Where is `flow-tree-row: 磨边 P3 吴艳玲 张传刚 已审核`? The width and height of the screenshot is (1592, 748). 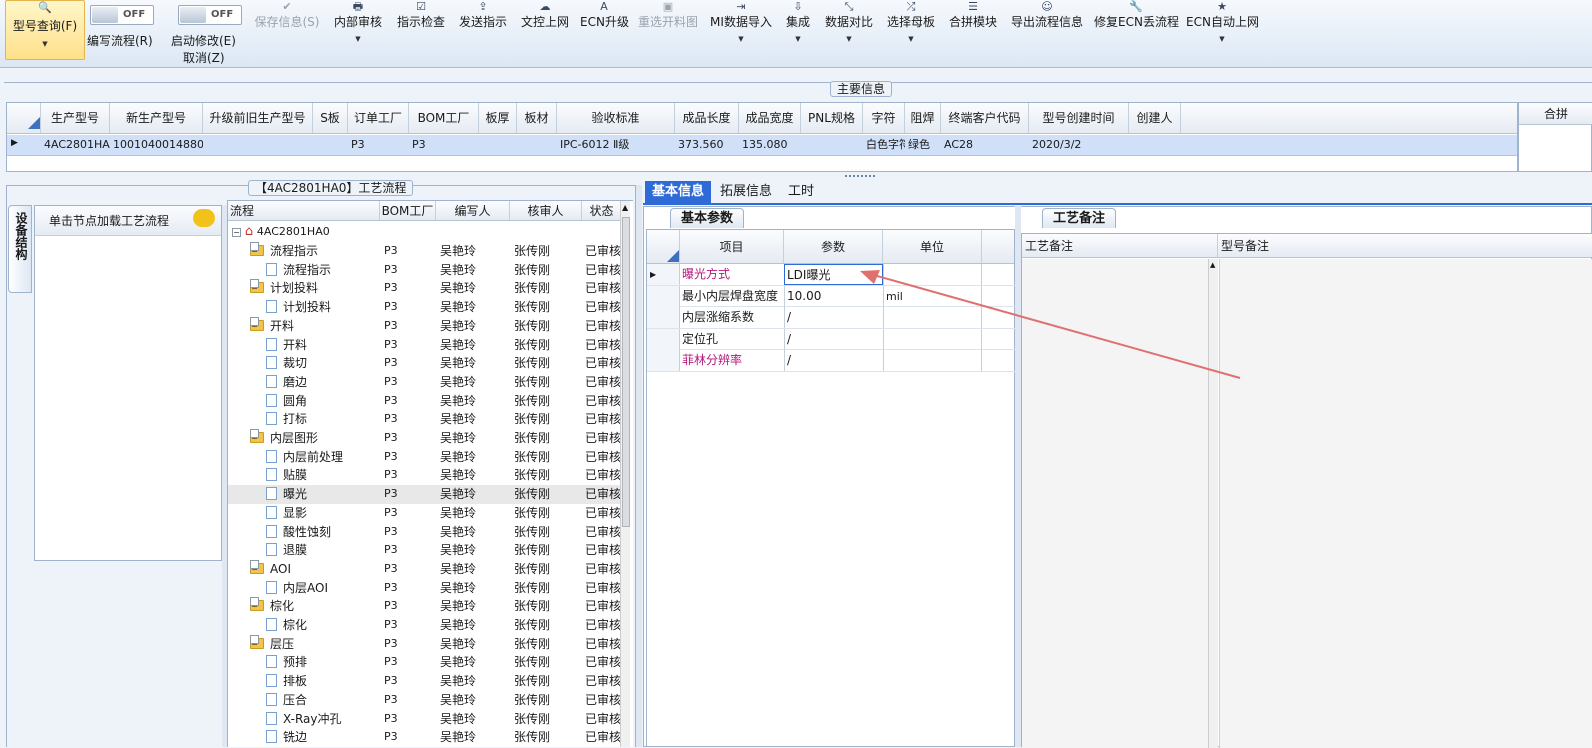
flow-tree-row: 磨边 P3 吴艳玲 张传刚 已审核 is located at coordinates (428, 382).